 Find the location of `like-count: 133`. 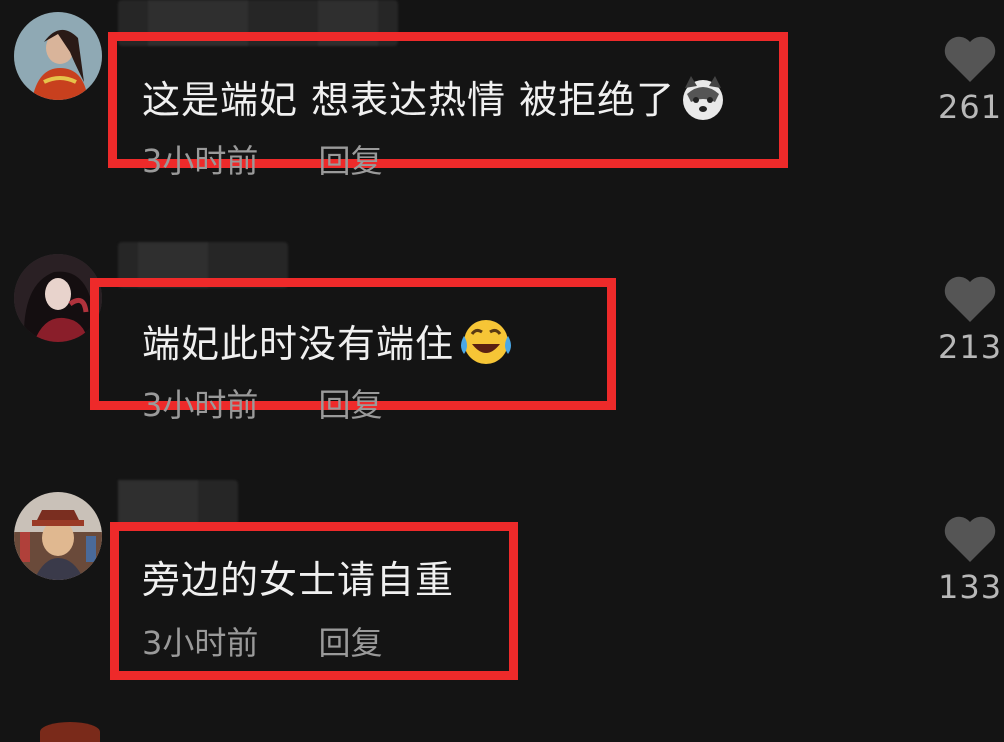

like-count: 133 is located at coordinates (970, 587).